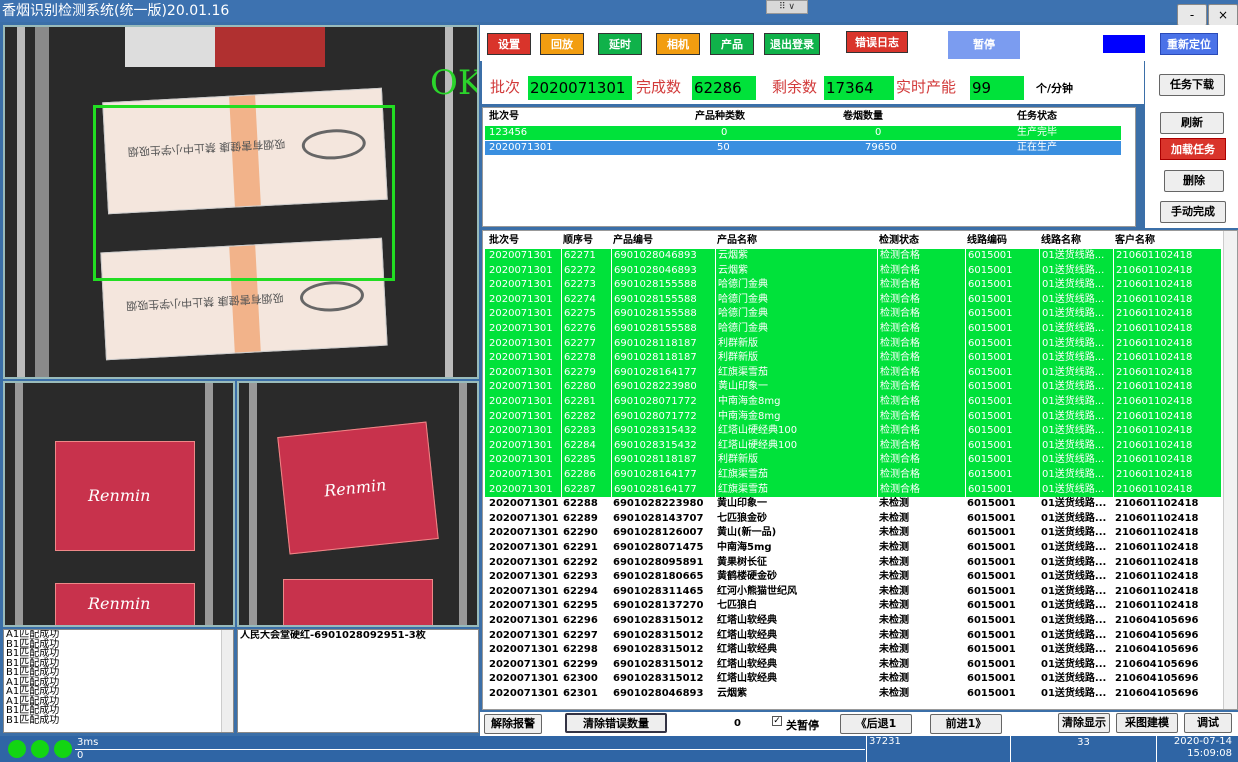 The image size is (1238, 762). Describe the element at coordinates (509, 44) in the screenshot. I see `settings-button: 设置` at that location.